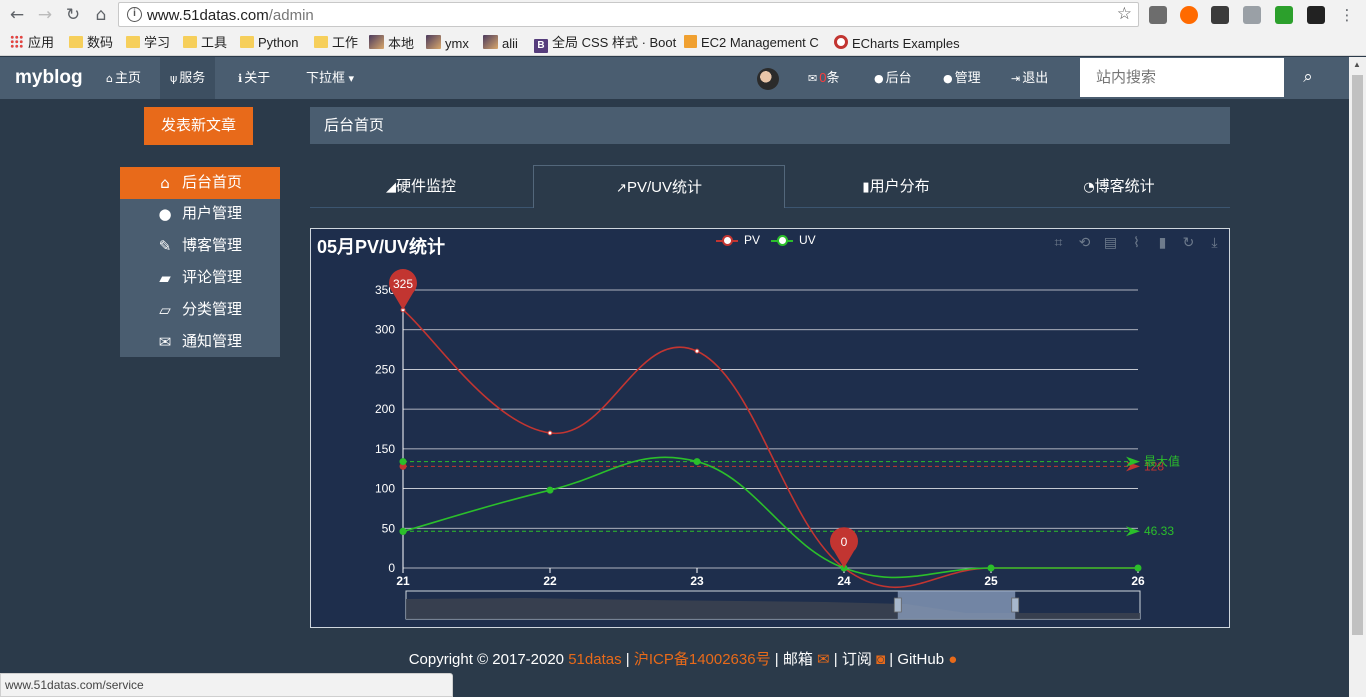  I want to click on nav-service: ψ 服务, so click(188, 78).